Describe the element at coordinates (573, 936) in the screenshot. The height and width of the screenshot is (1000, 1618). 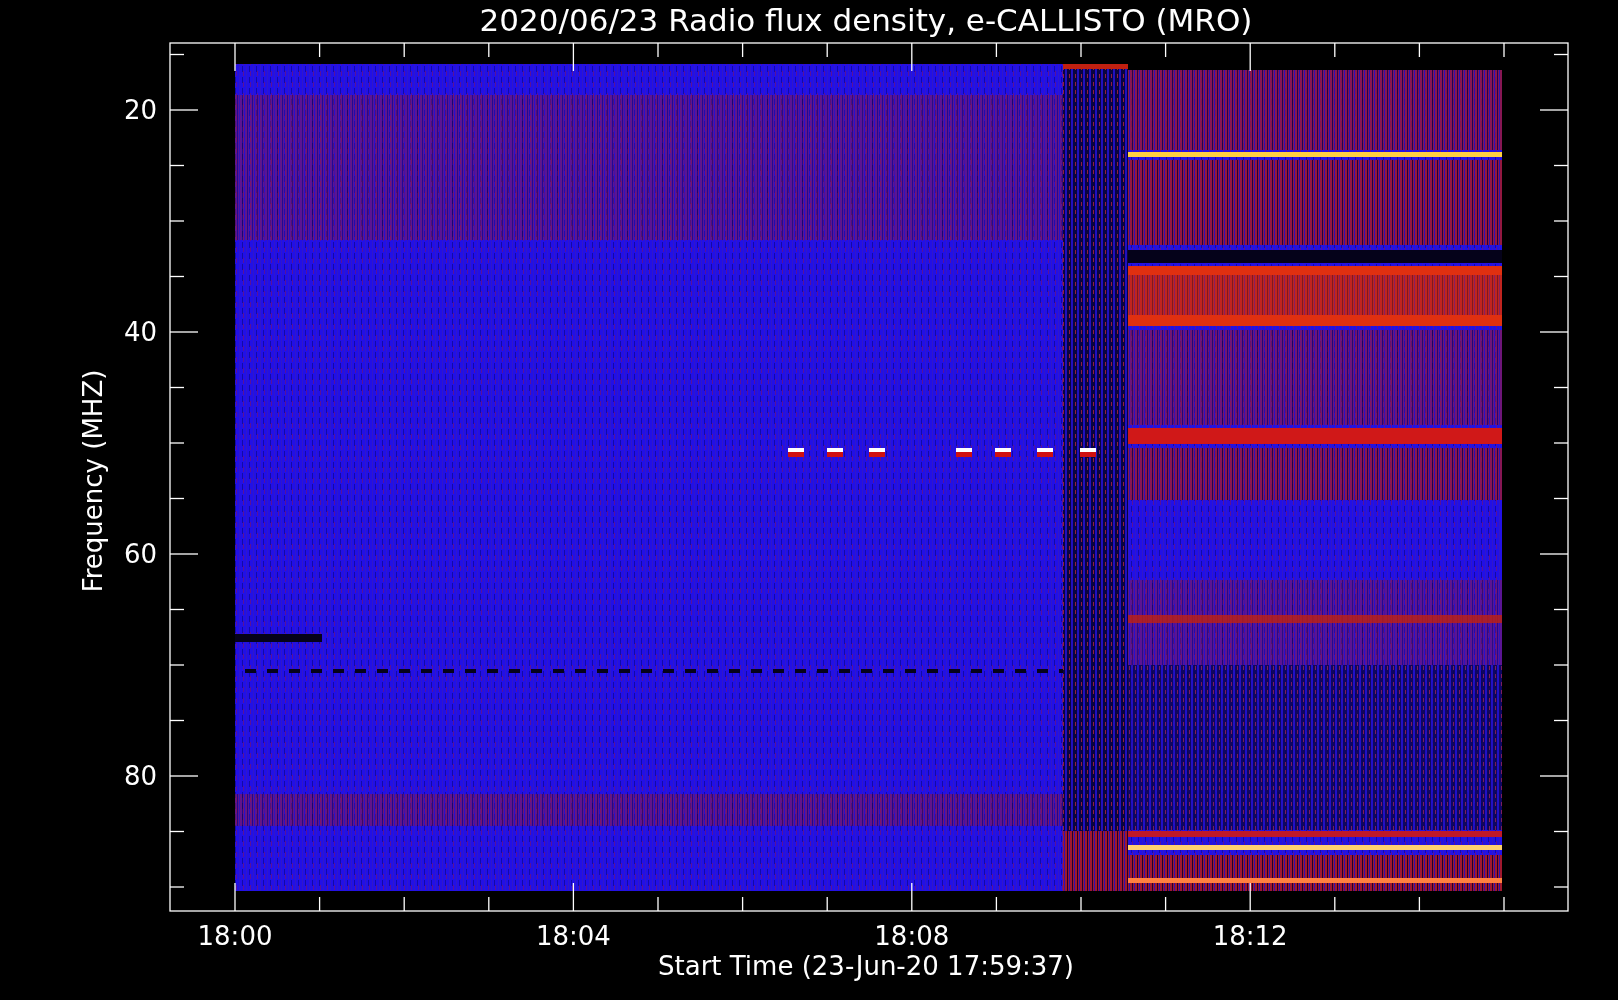
I see `x-axis-tick-label: 18:04` at that location.